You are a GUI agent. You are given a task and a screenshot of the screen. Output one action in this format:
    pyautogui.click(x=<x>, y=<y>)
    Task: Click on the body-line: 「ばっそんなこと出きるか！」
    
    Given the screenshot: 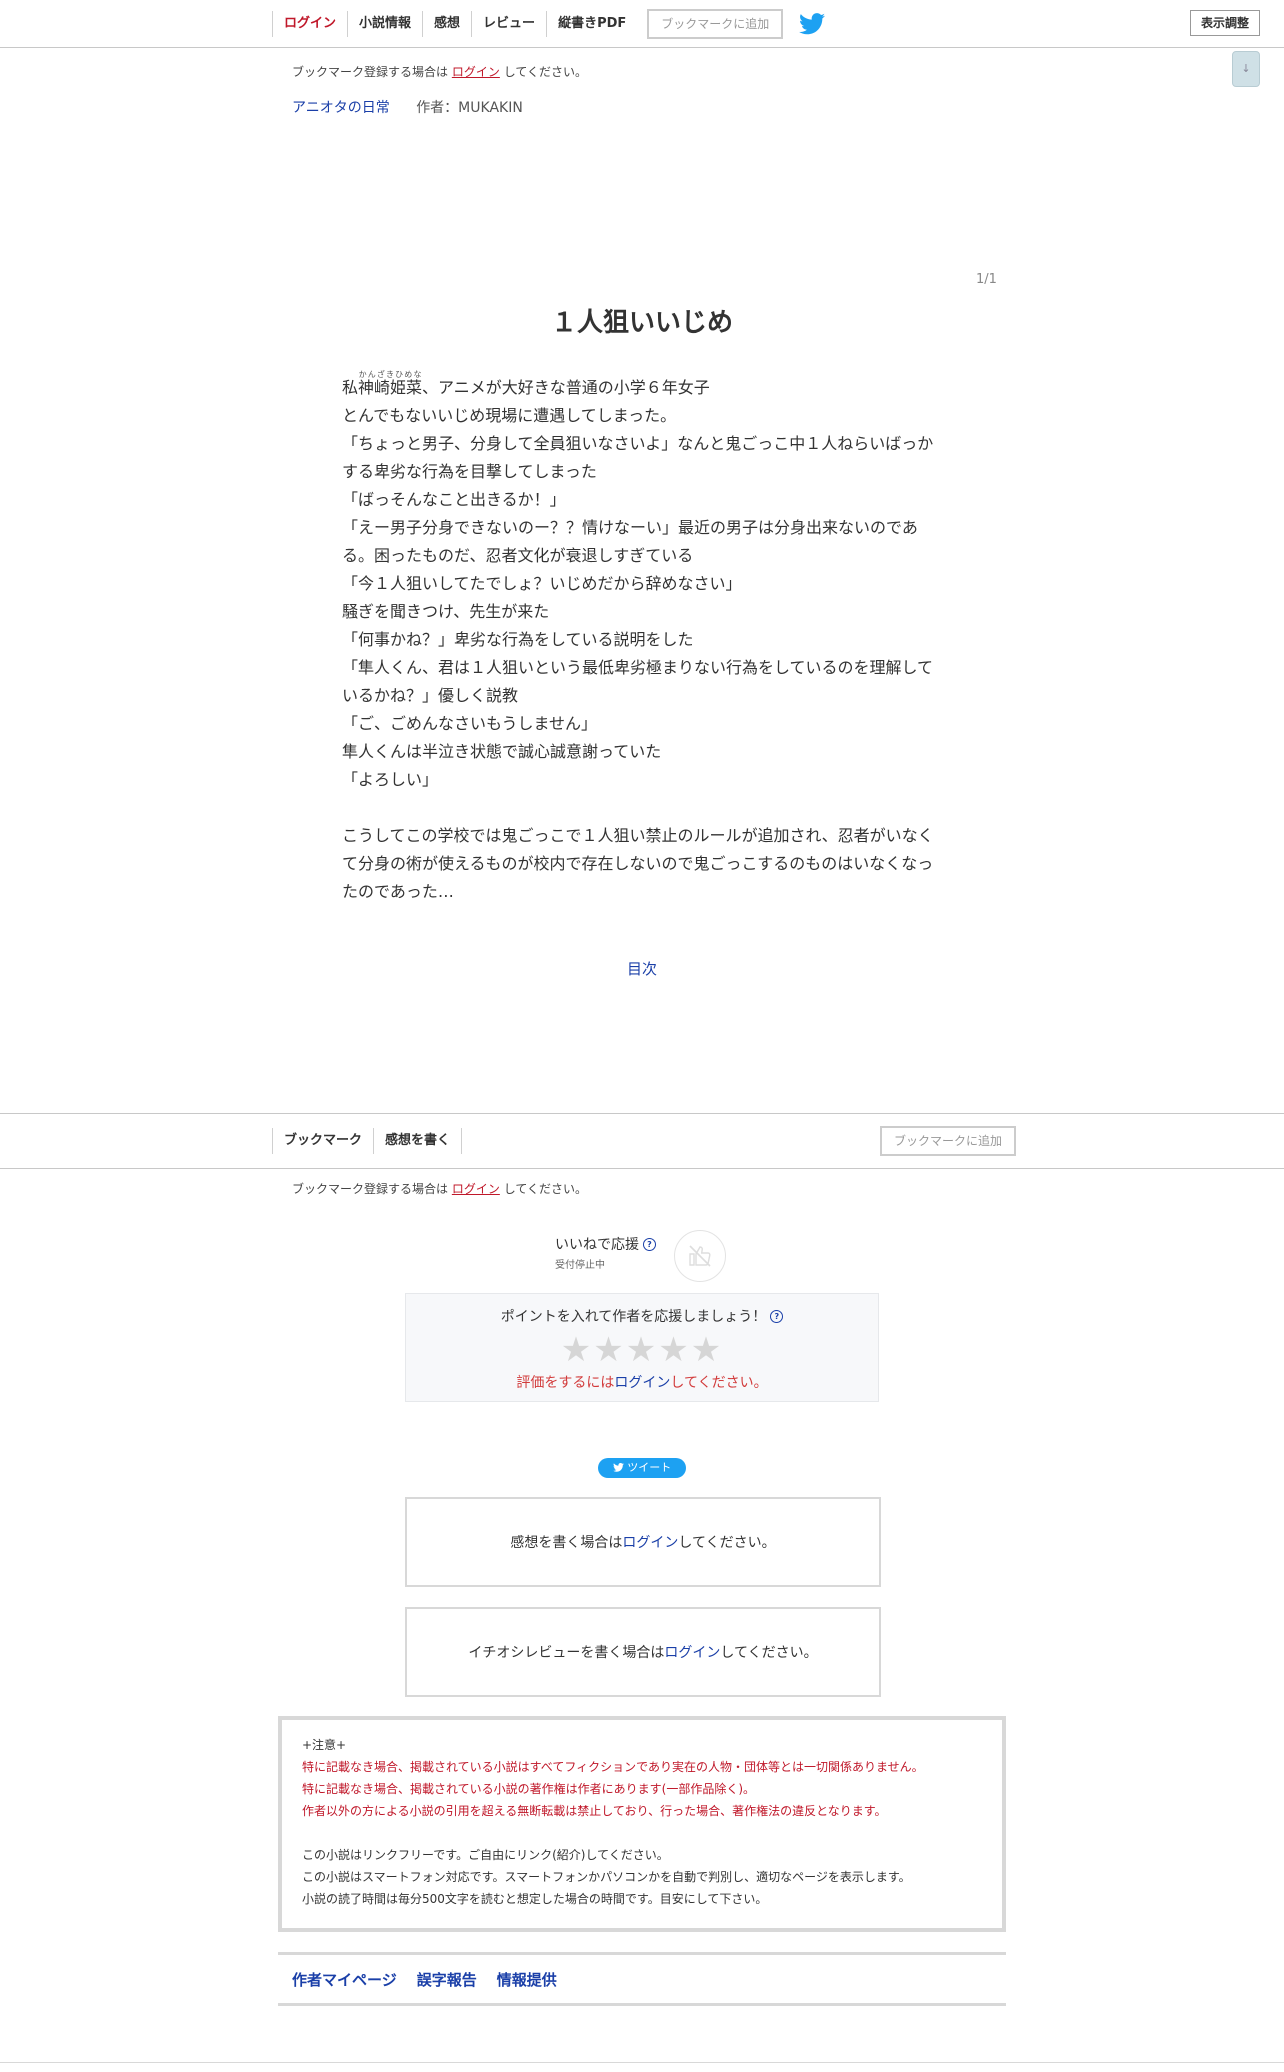 What is the action you would take?
    pyautogui.click(x=454, y=499)
    